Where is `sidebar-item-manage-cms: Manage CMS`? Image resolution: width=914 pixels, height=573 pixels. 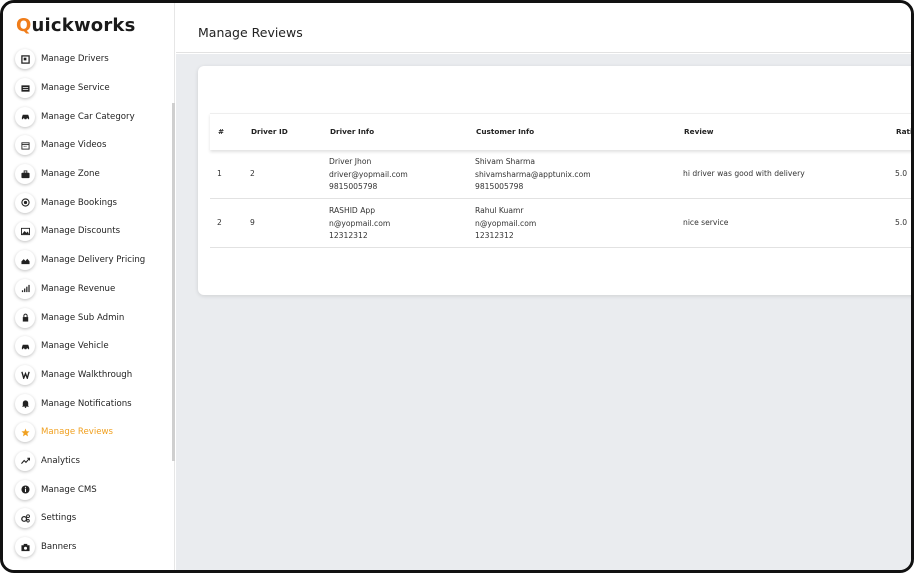 sidebar-item-manage-cms: Manage CMS is located at coordinates (89, 489).